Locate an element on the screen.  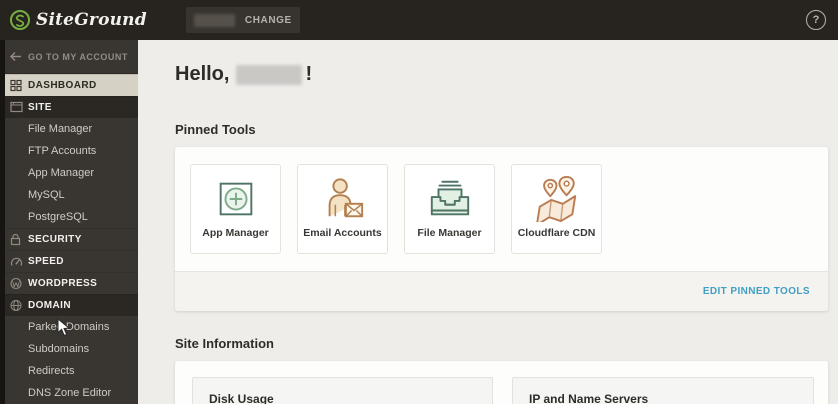
sidebar-item-subdomains: Subdomains is located at coordinates (69, 349).